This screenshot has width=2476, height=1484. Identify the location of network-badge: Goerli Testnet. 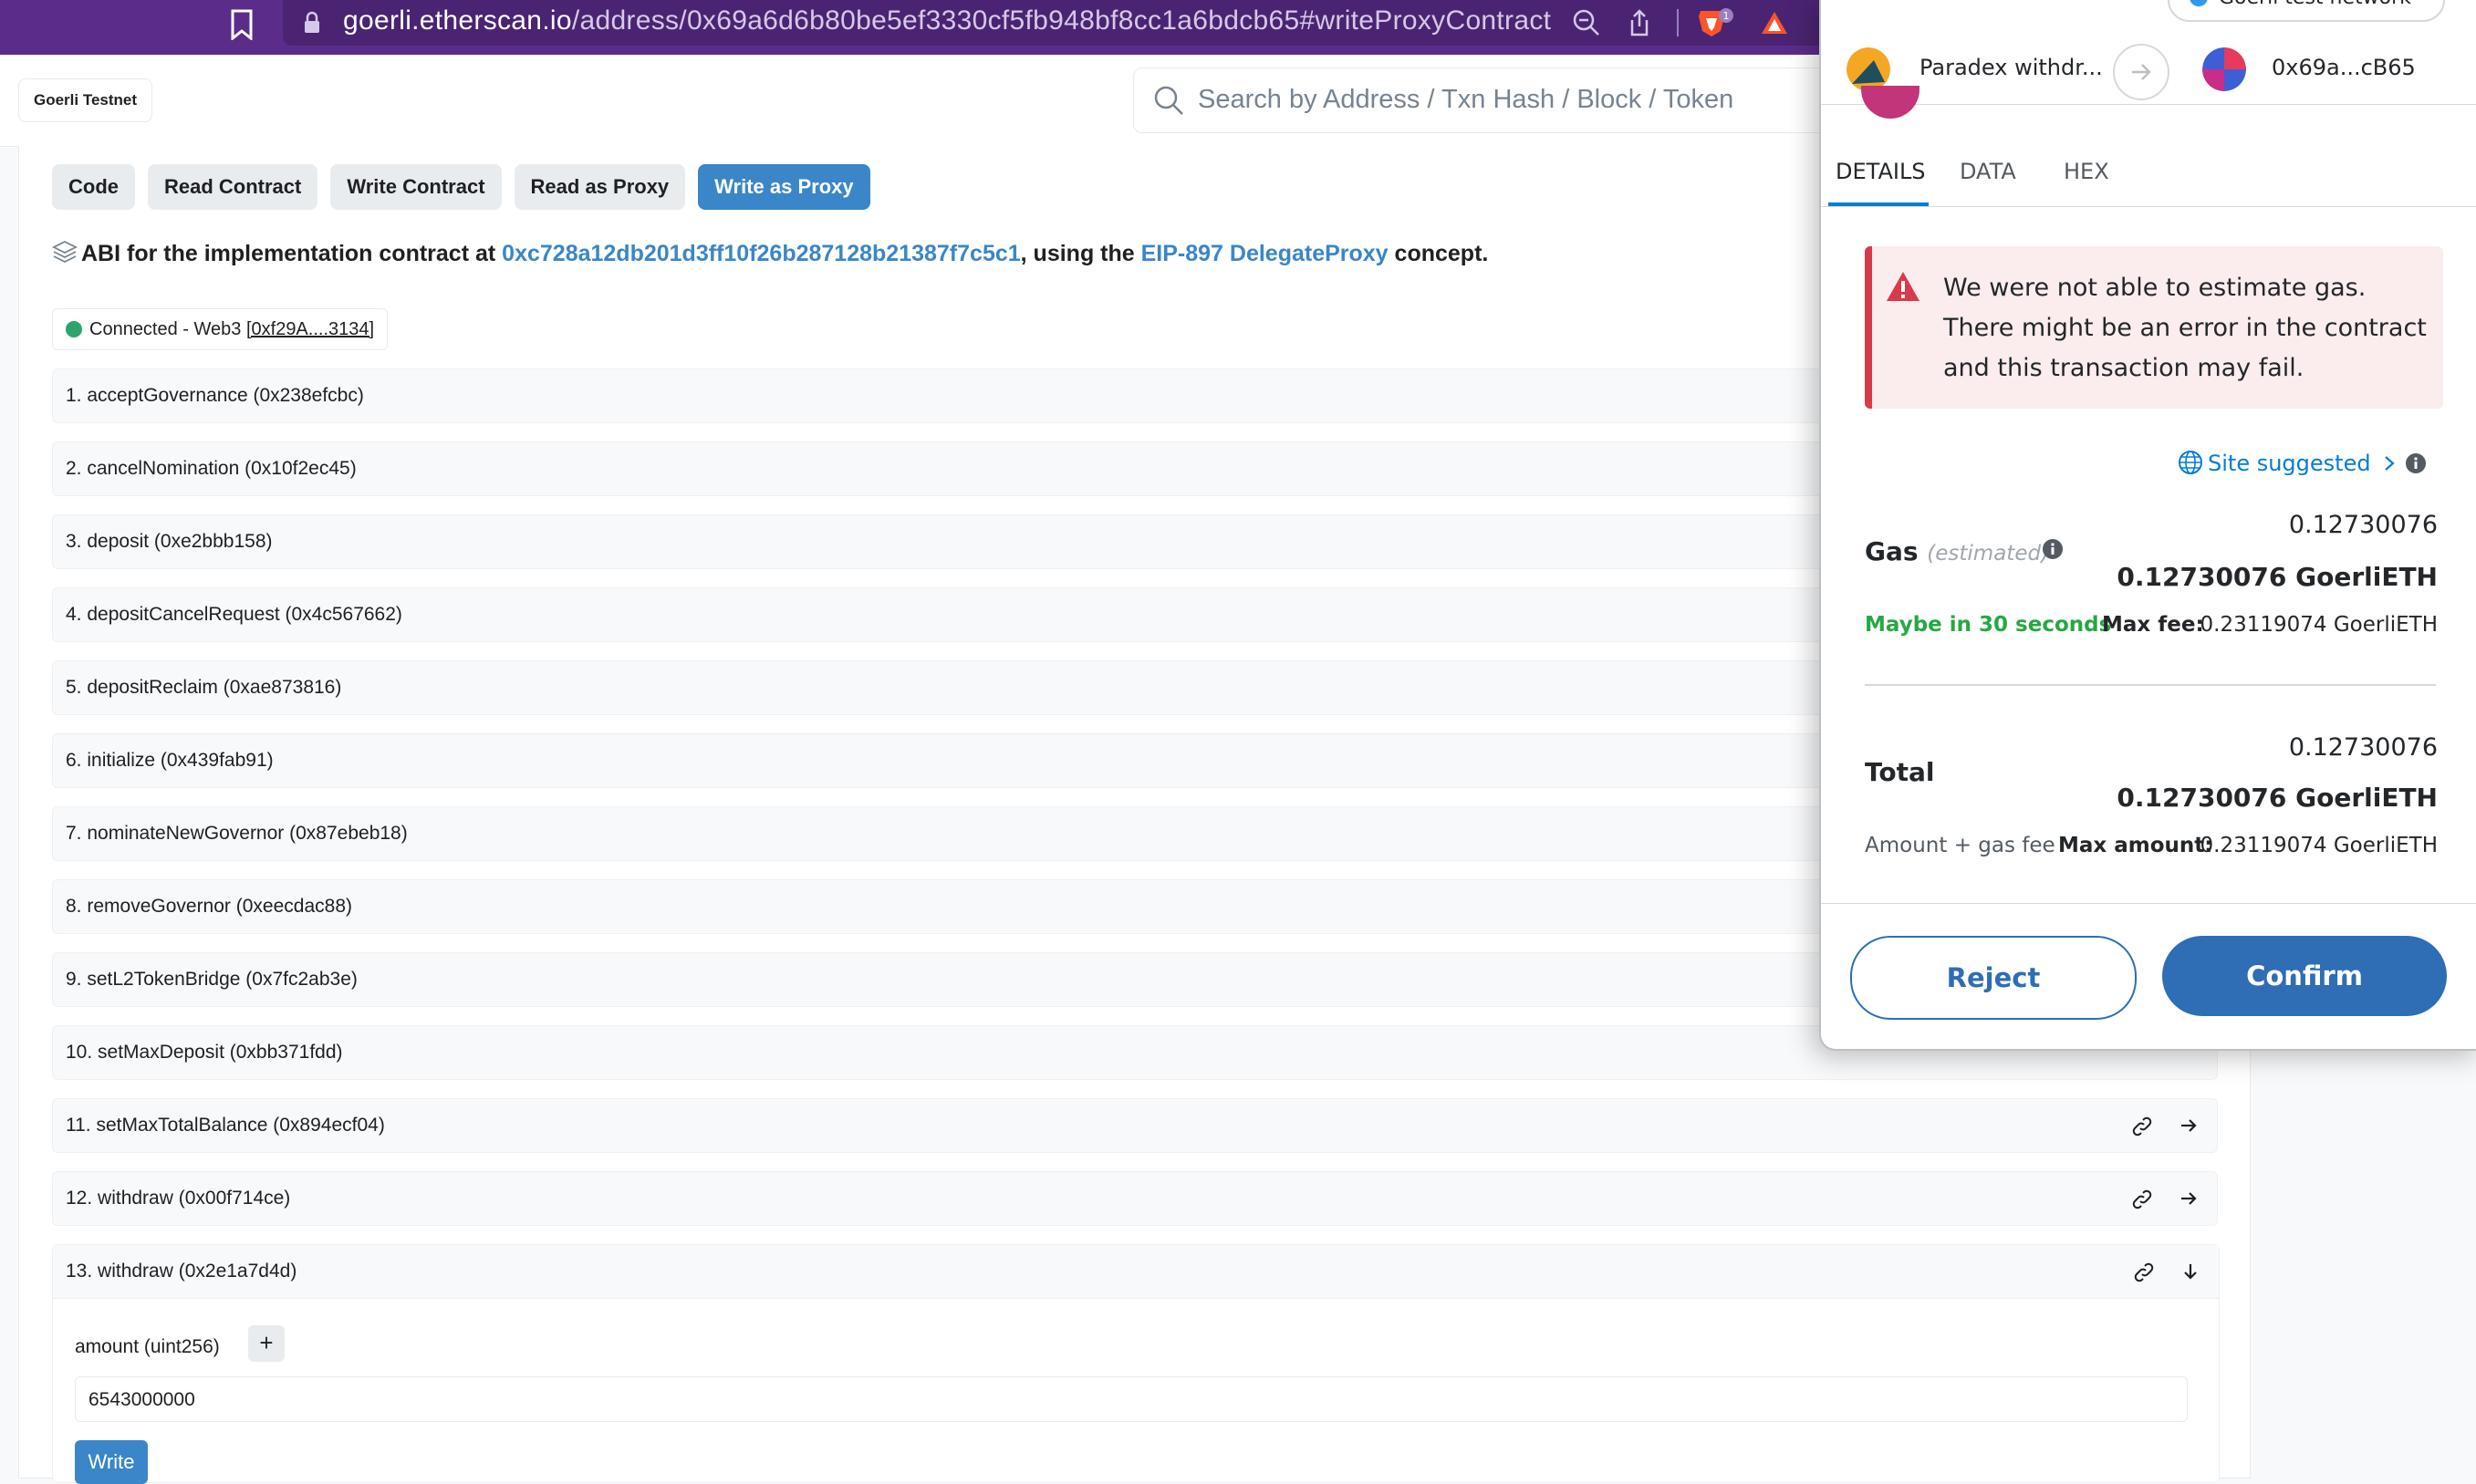
(86, 100).